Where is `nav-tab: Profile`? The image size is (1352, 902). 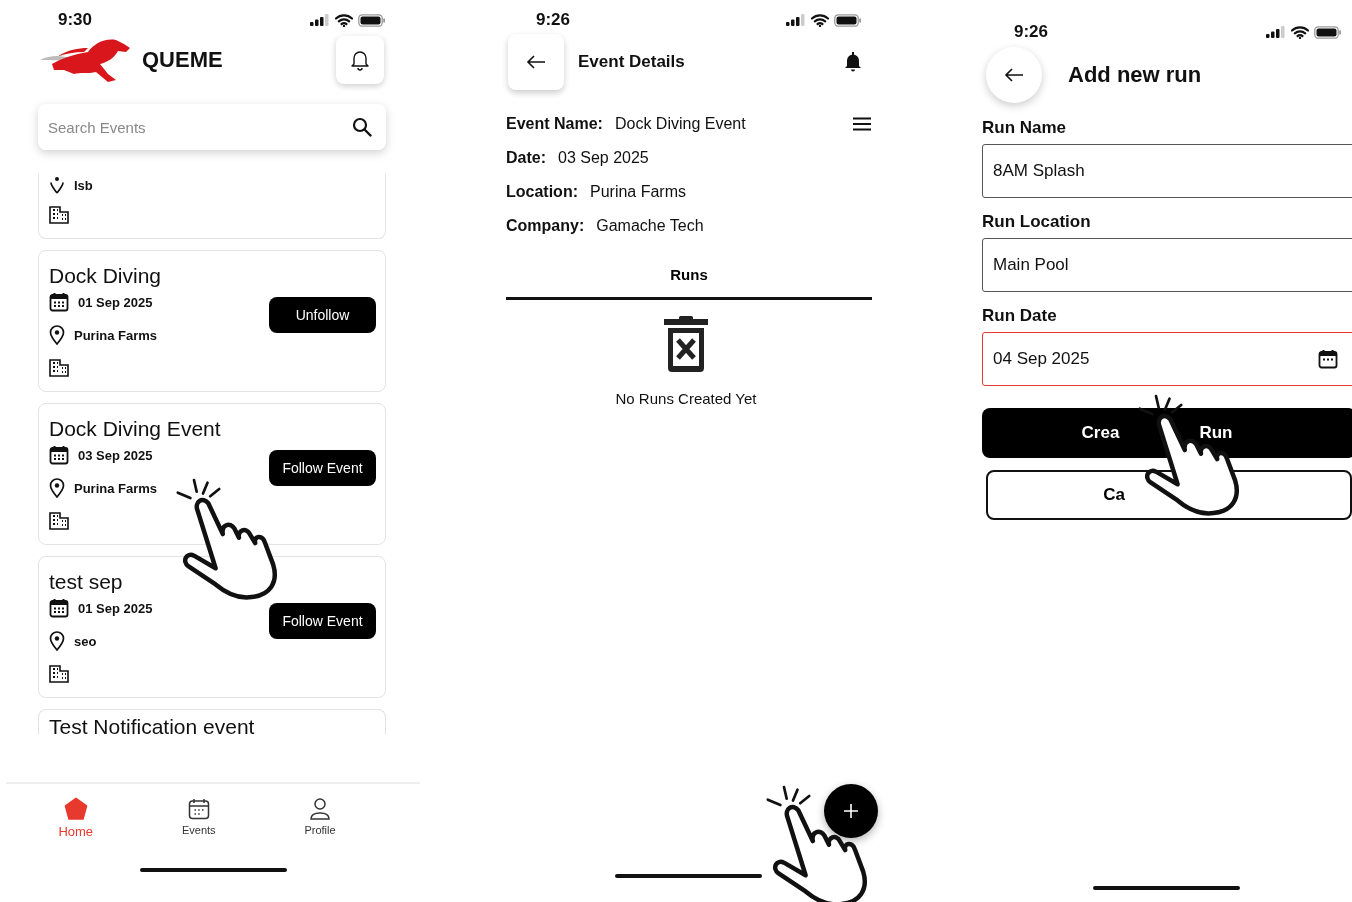
nav-tab: Profile is located at coordinates (320, 818).